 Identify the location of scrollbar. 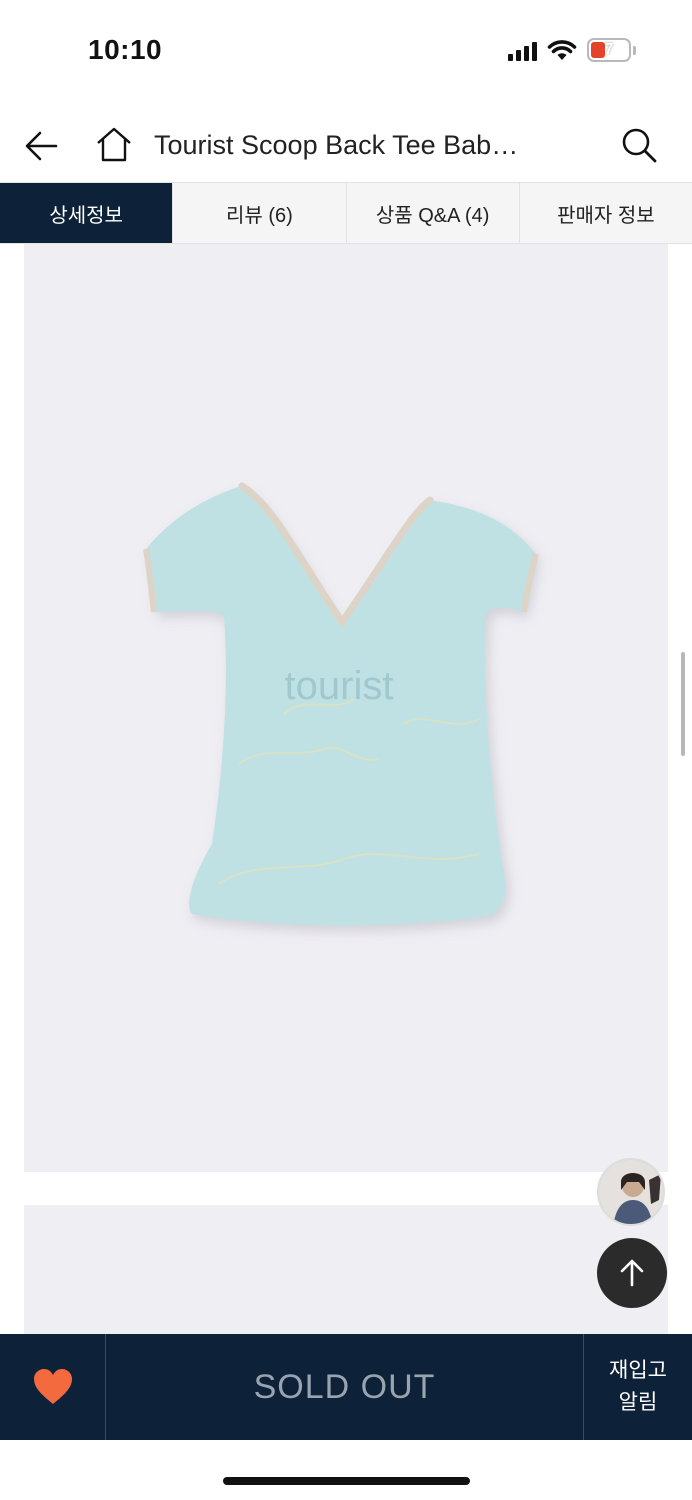
(683, 704).